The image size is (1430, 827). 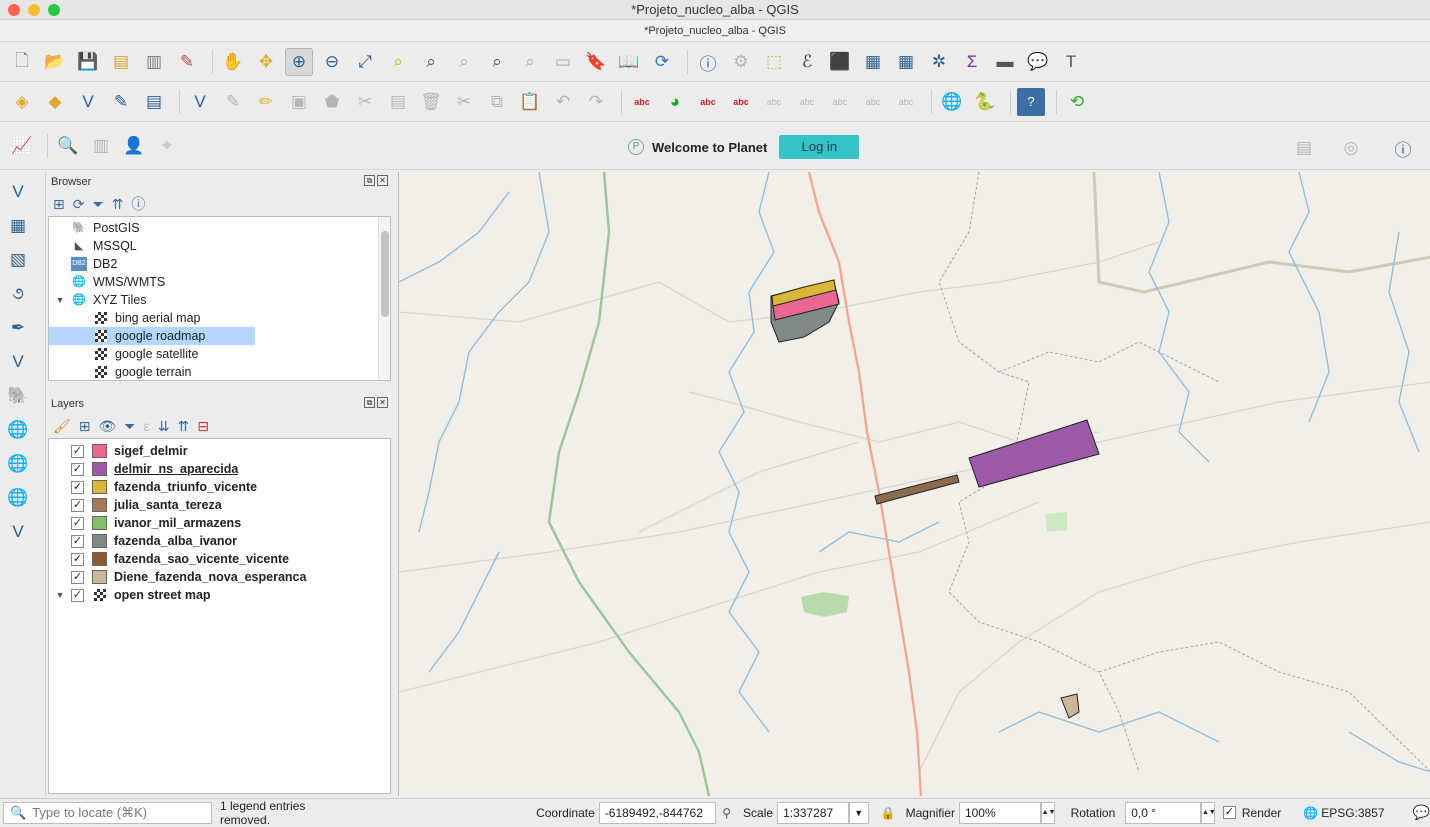 What do you see at coordinates (79, 204) in the screenshot?
I see `refresh-browser-icon: ⟳` at bounding box center [79, 204].